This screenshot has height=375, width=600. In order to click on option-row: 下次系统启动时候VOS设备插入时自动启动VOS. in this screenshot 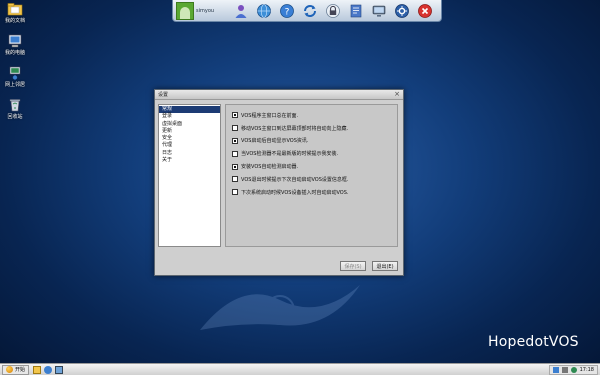, I will do `click(311, 192)`.